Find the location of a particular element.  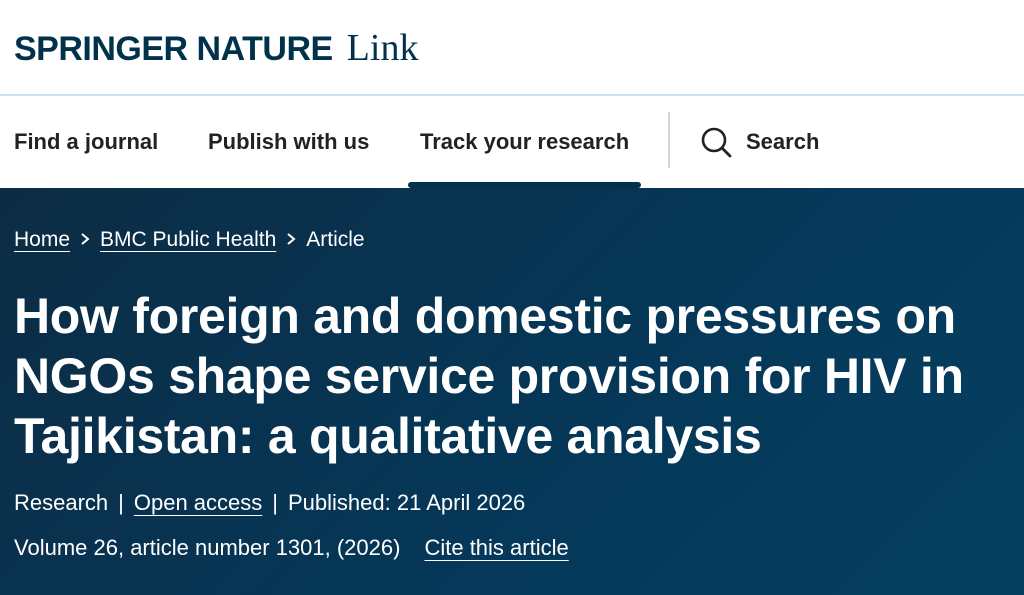

open-access-link: Open access is located at coordinates (198, 503).